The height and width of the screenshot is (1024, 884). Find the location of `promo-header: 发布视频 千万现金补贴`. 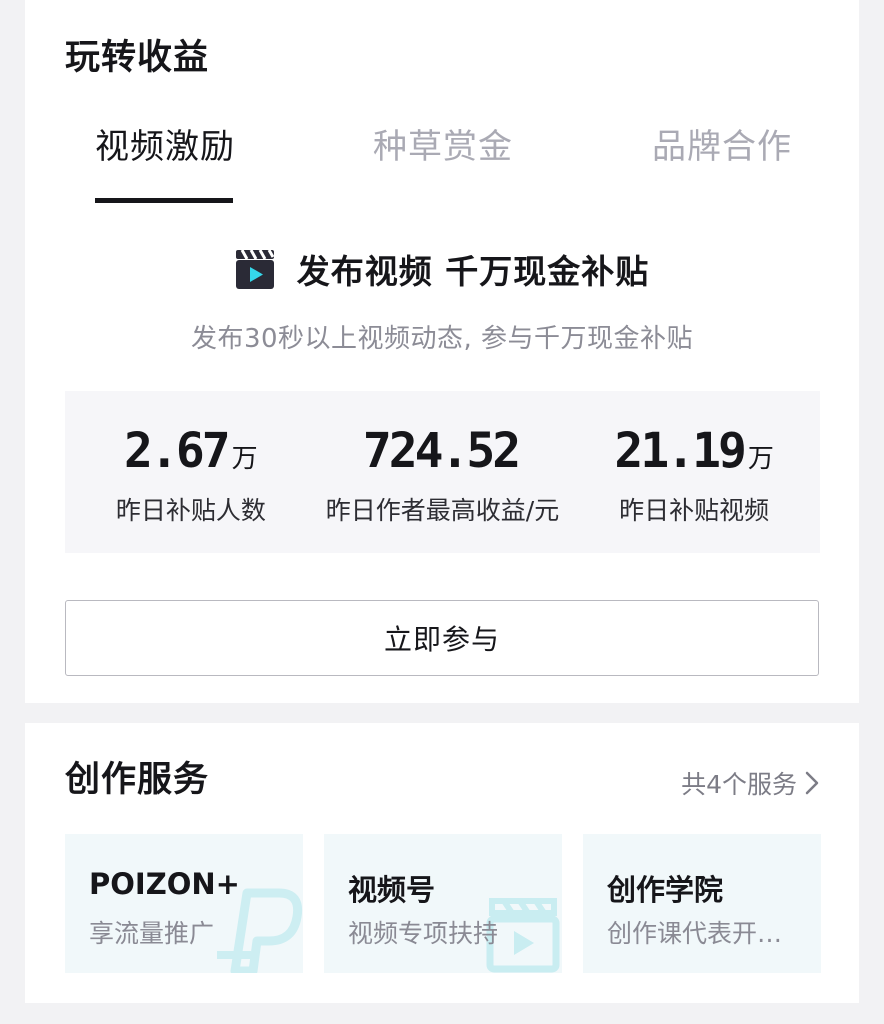

promo-header: 发布视频 千万现金补贴 is located at coordinates (442, 269).